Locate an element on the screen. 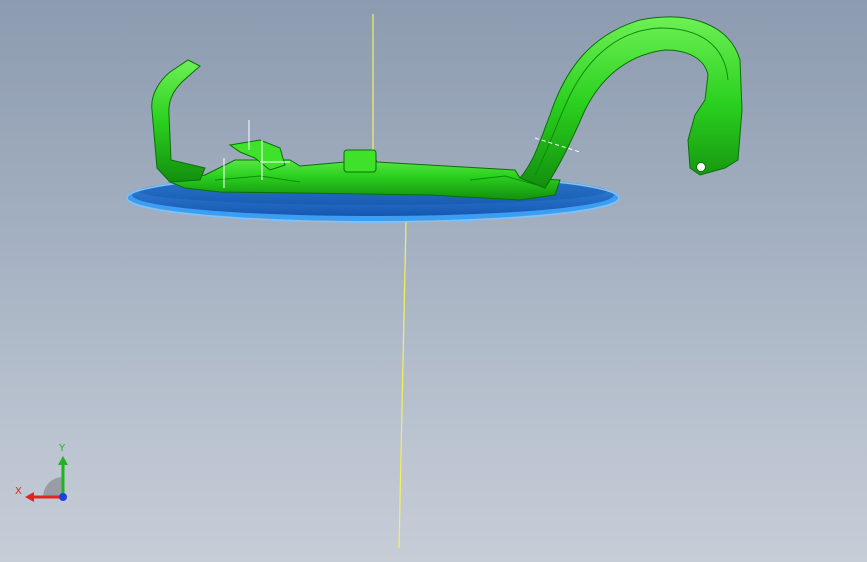 This screenshot has height=562, width=867. triad-graphic is located at coordinates (46, 479).